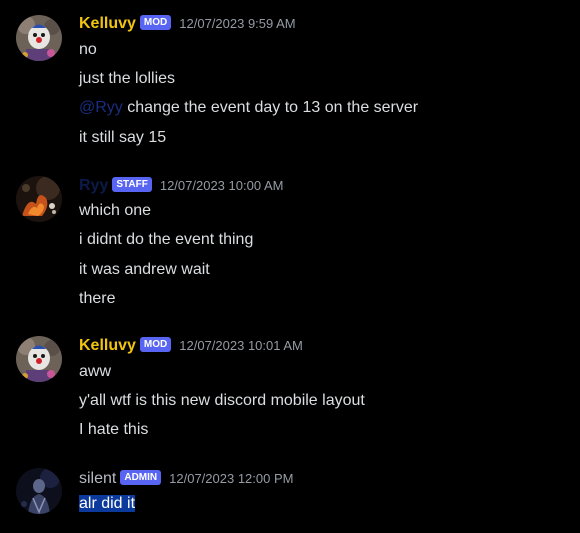 The height and width of the screenshot is (533, 580). I want to click on username: silent, so click(97, 479).